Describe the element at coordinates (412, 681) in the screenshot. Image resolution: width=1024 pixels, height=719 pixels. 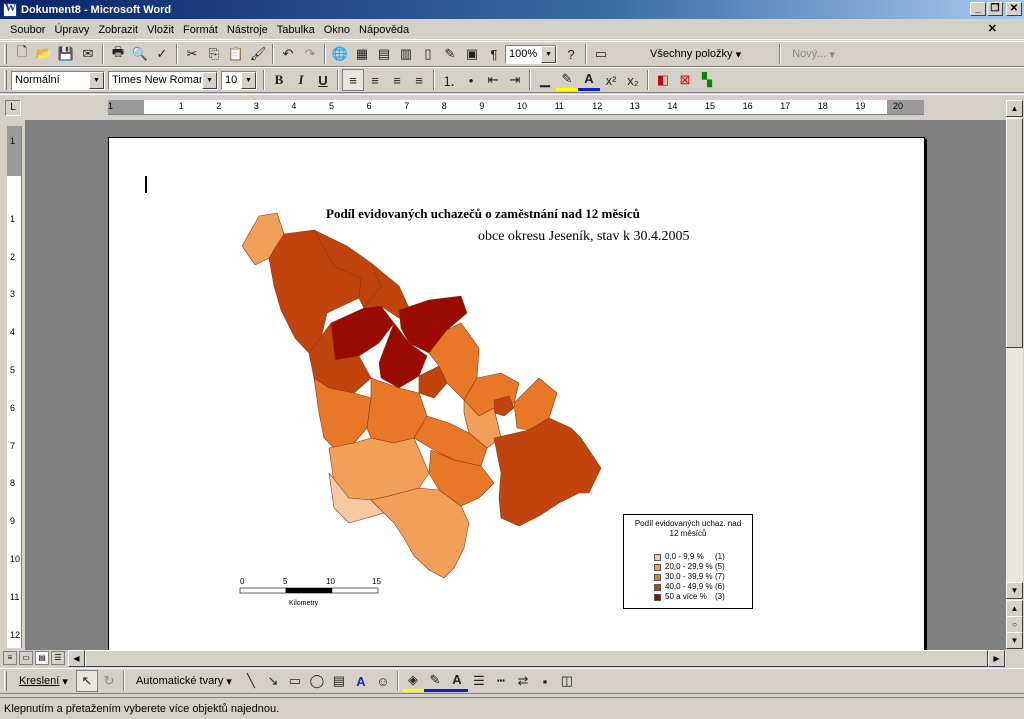
I see `fill-color-icon: ◈` at that location.